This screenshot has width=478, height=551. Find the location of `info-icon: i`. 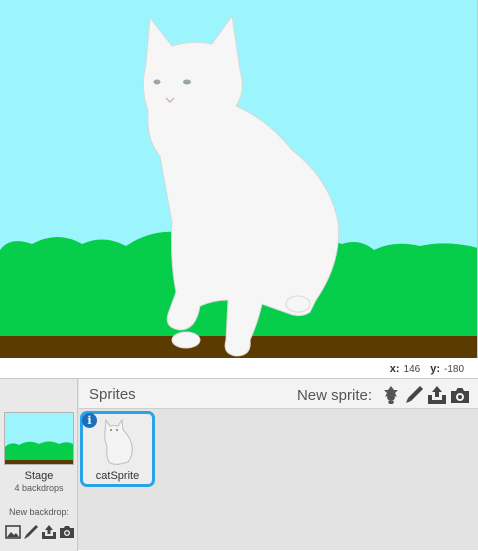

info-icon: i is located at coordinates (89, 420).